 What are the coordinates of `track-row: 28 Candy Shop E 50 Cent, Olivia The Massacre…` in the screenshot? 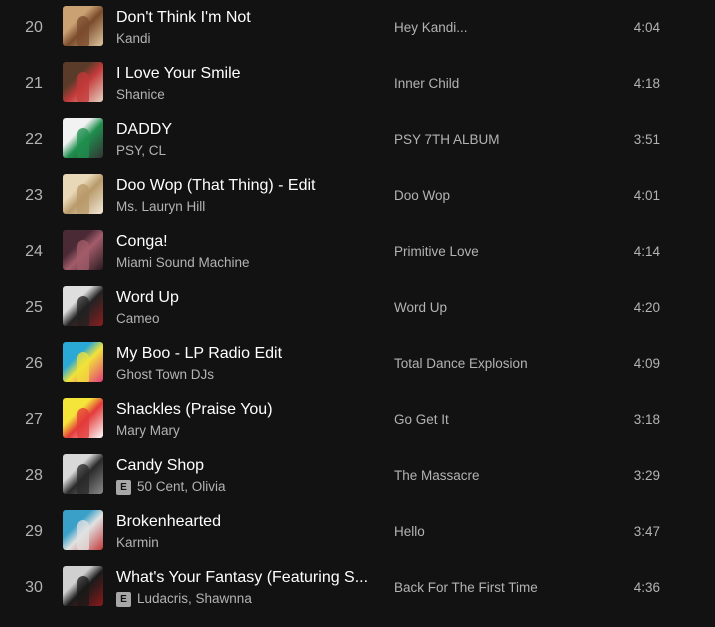 It's located at (357, 482).